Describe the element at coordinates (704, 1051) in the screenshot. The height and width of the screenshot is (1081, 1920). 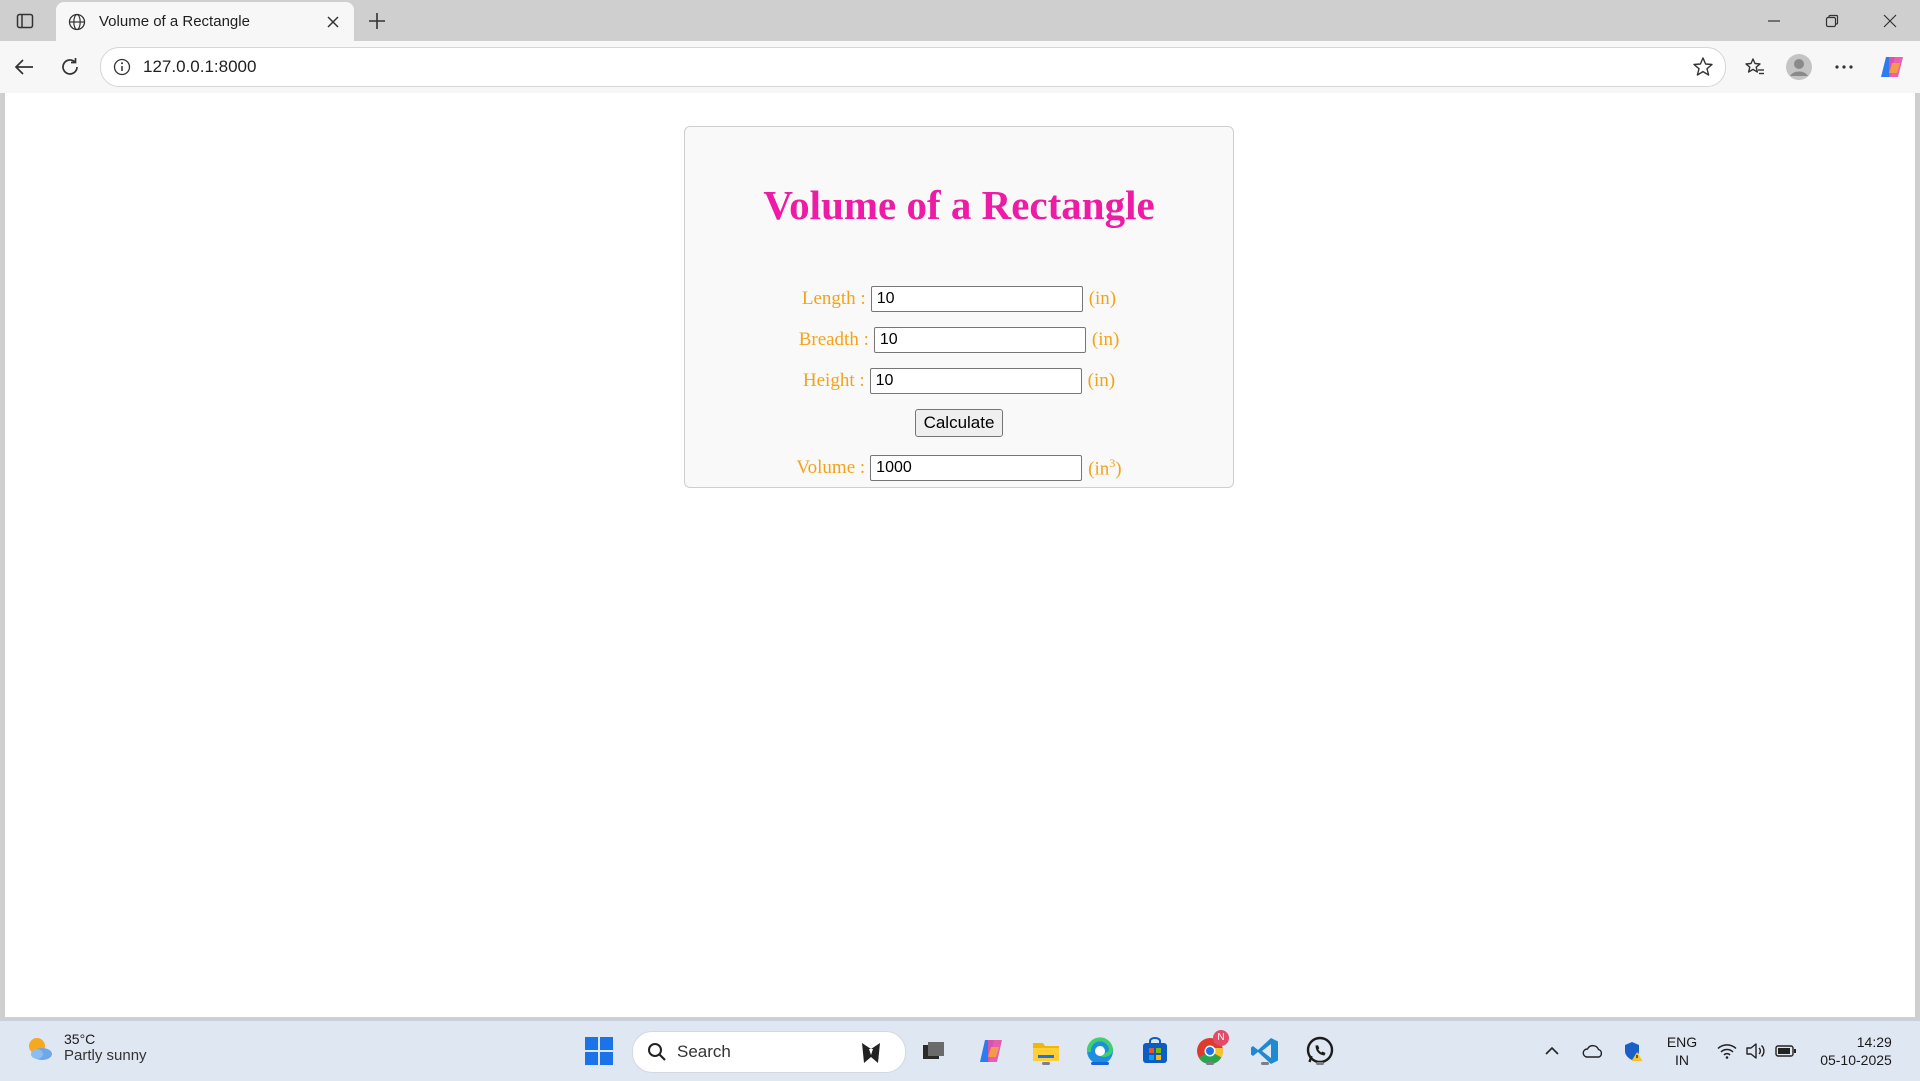
I see `search-placeholder: Search` at that location.